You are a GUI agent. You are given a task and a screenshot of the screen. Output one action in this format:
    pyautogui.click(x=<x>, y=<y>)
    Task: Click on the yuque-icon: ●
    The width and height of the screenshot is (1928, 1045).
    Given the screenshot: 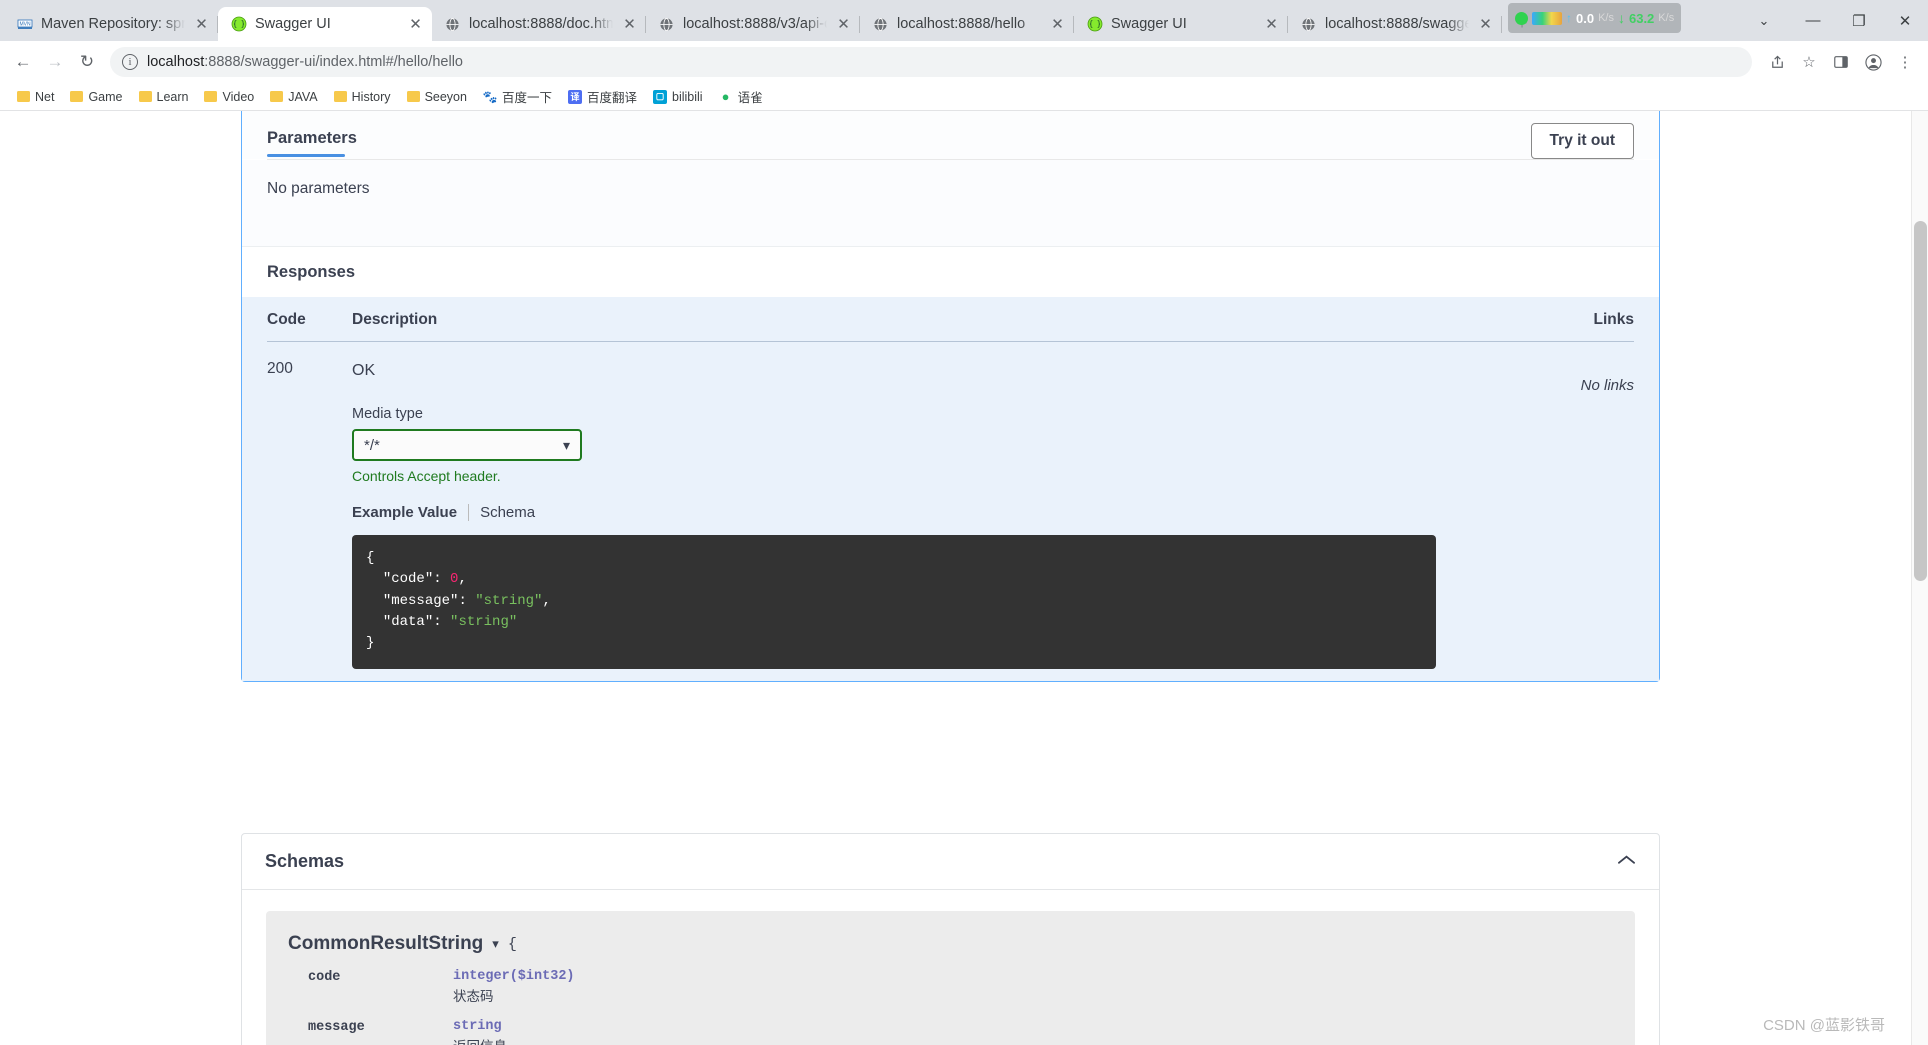 What is the action you would take?
    pyautogui.click(x=725, y=96)
    